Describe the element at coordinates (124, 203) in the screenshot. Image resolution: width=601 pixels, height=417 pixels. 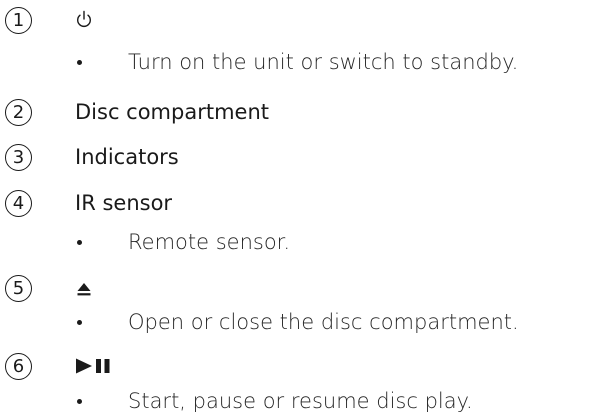
I see `item-title: IR sensor` at that location.